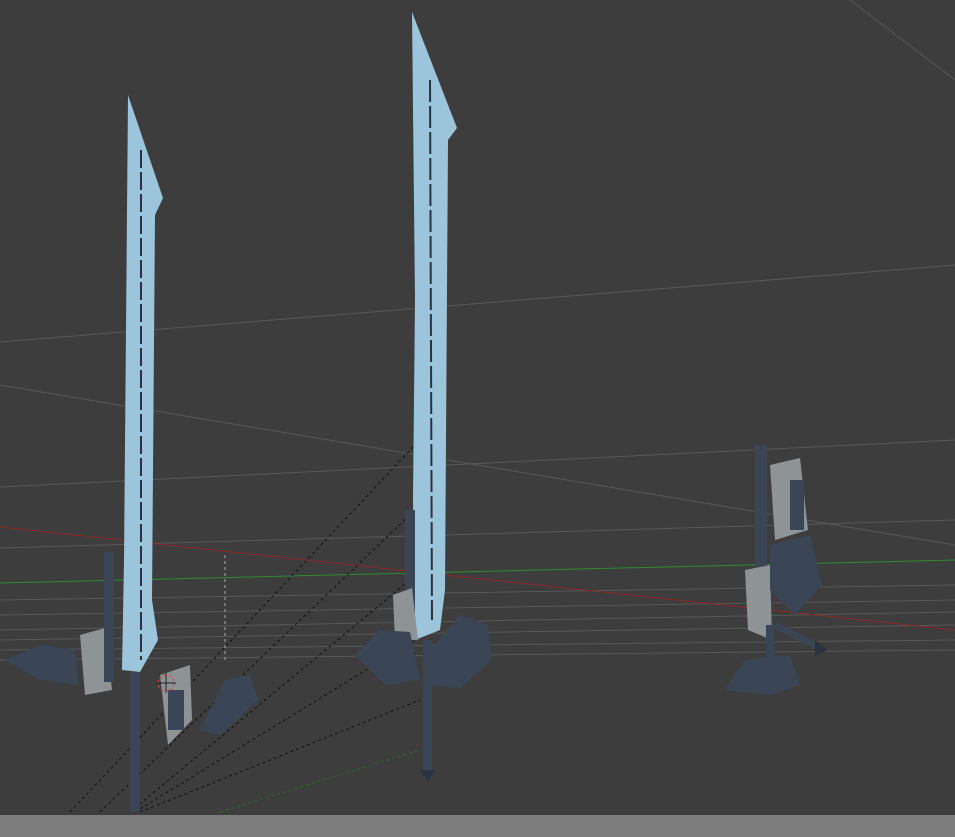  I want to click on status-bar, so click(477, 826).